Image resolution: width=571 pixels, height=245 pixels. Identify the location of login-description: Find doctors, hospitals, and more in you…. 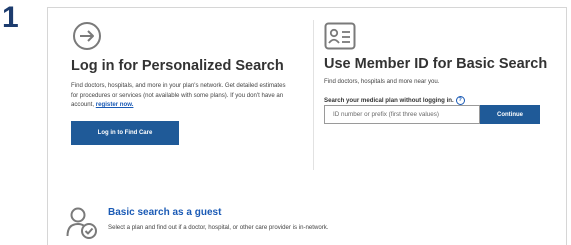
(178, 95).